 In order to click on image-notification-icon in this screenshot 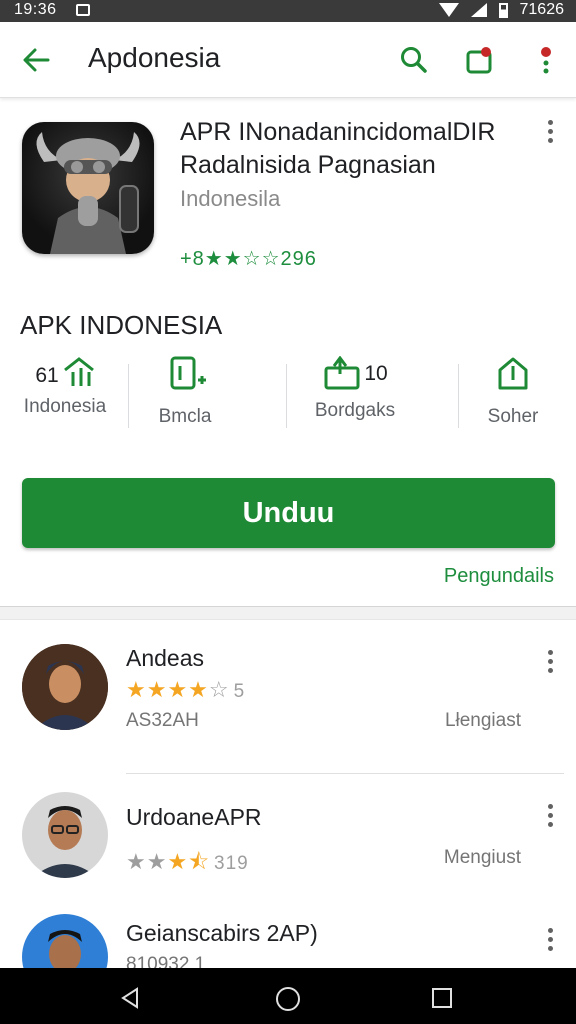, I will do `click(83, 10)`.